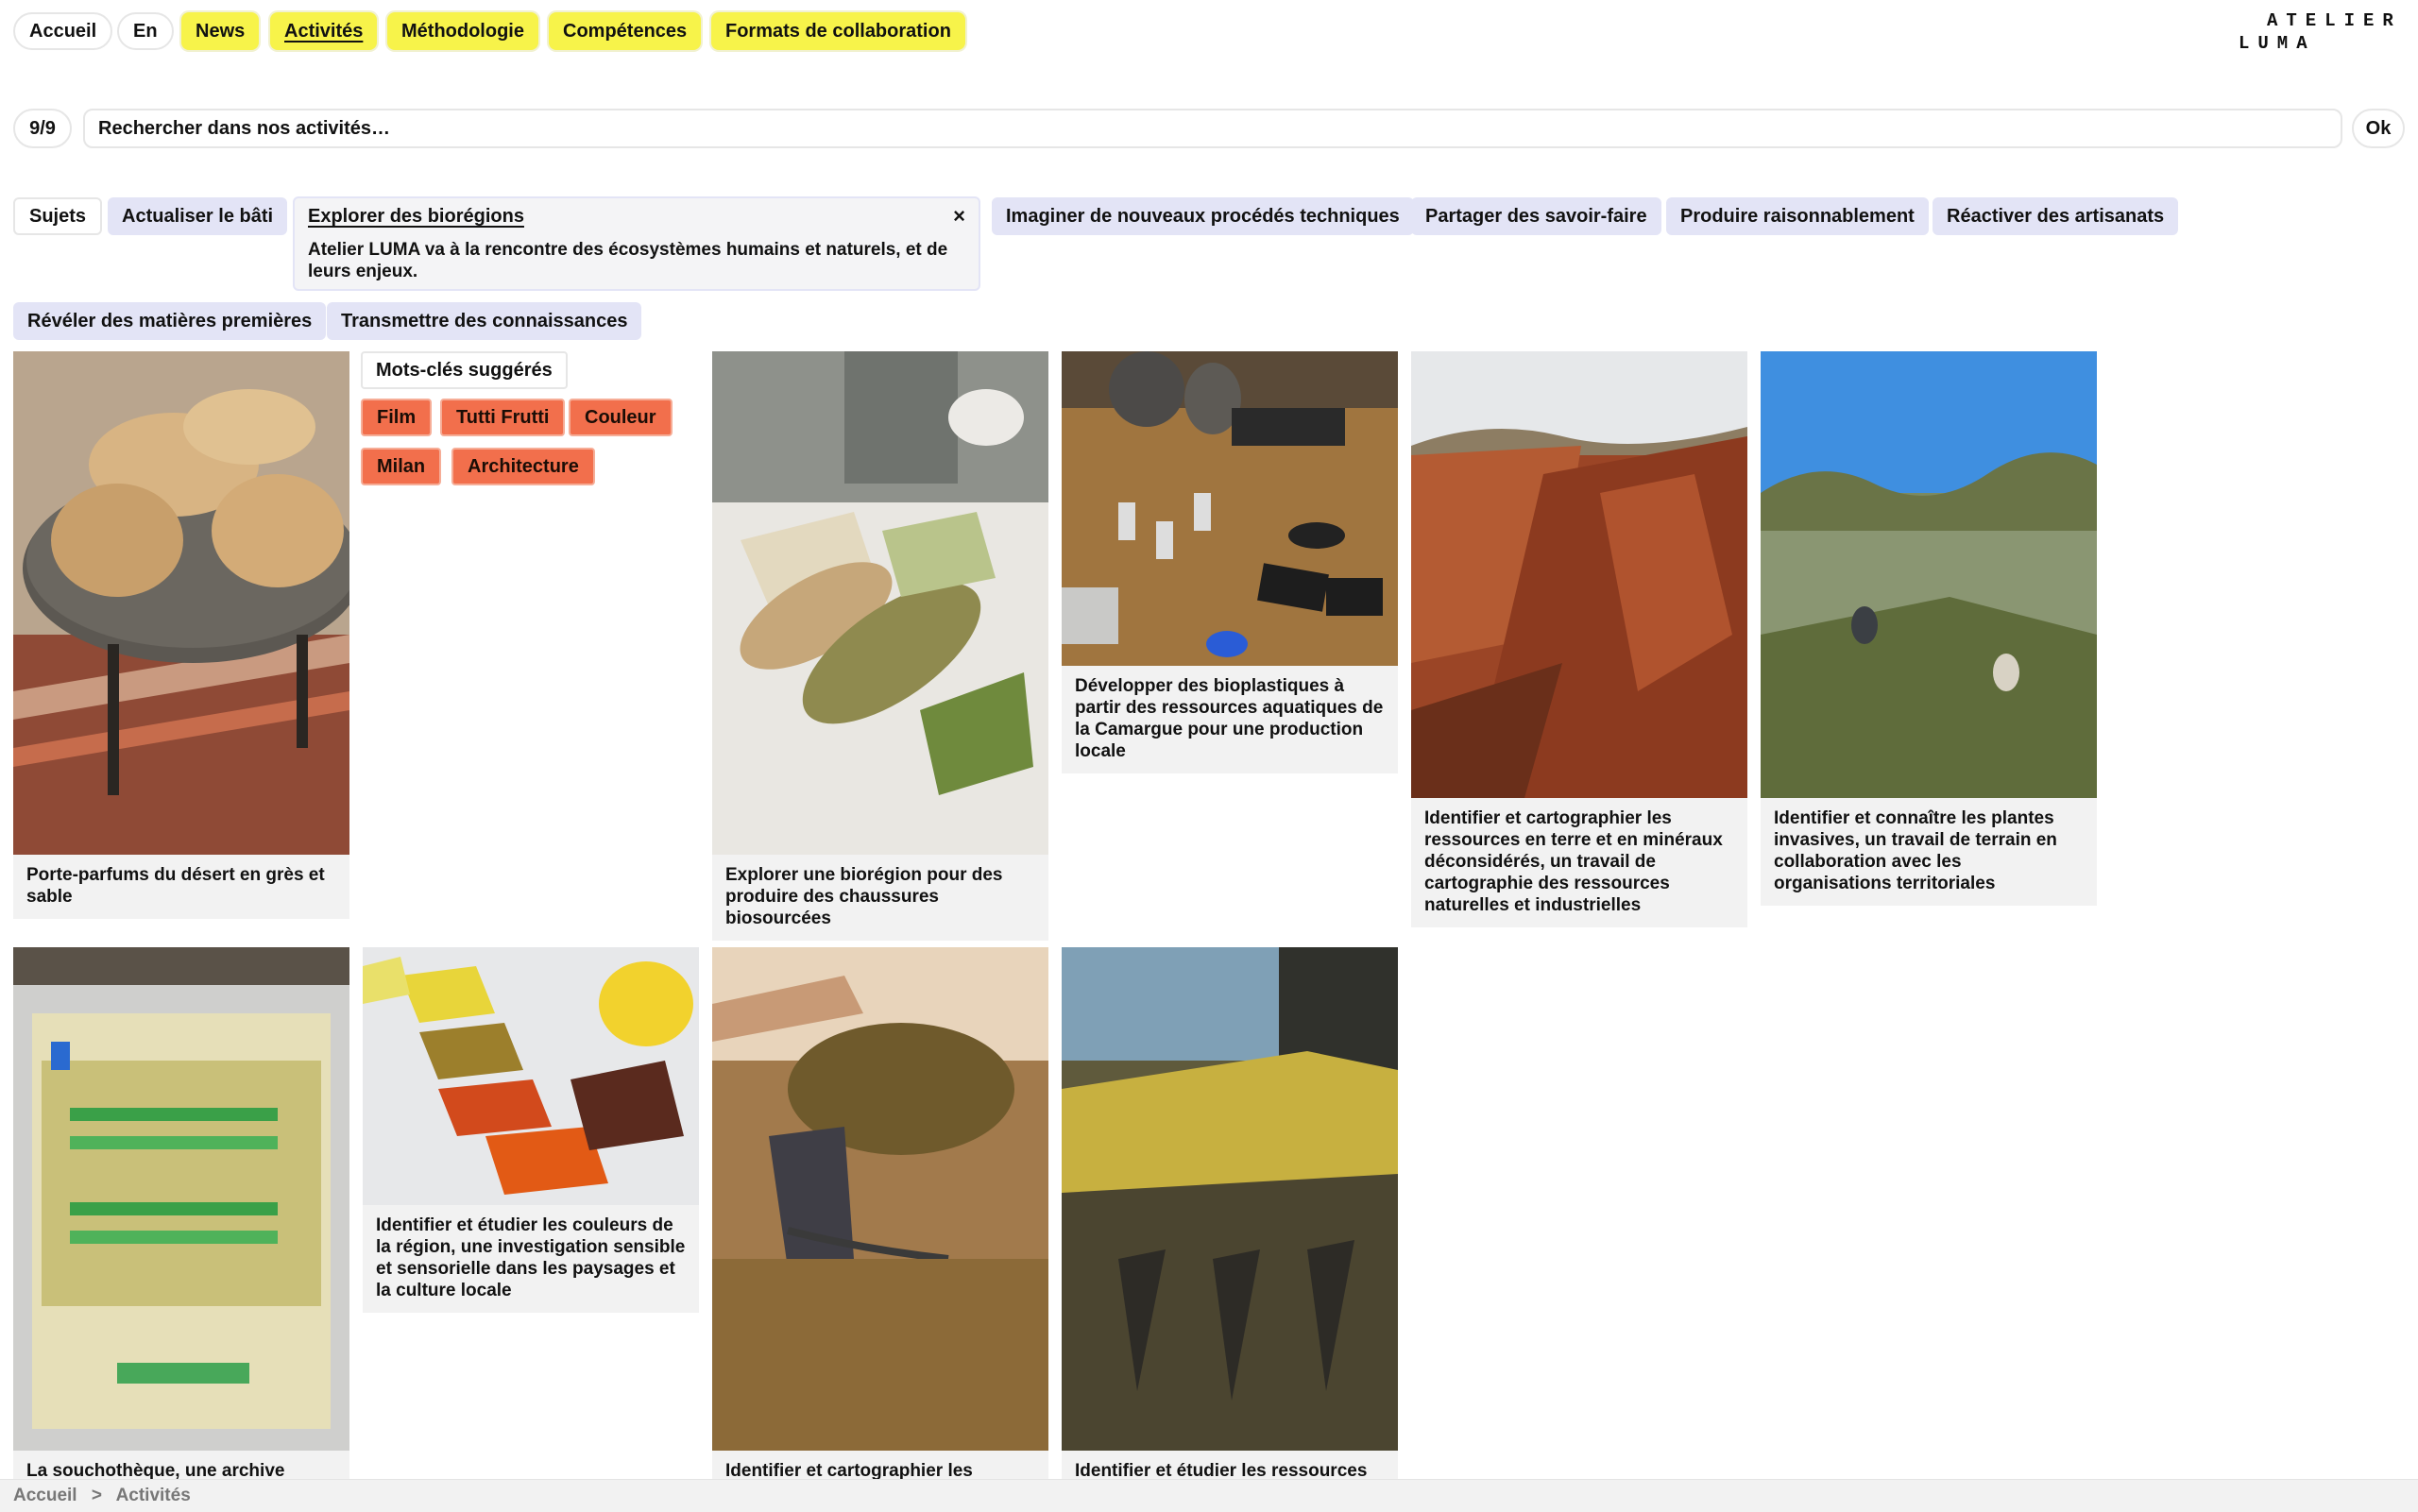  Describe the element at coordinates (2321, 32) in the screenshot. I see `atelier-luma-logo: ATELIER LUMA` at that location.